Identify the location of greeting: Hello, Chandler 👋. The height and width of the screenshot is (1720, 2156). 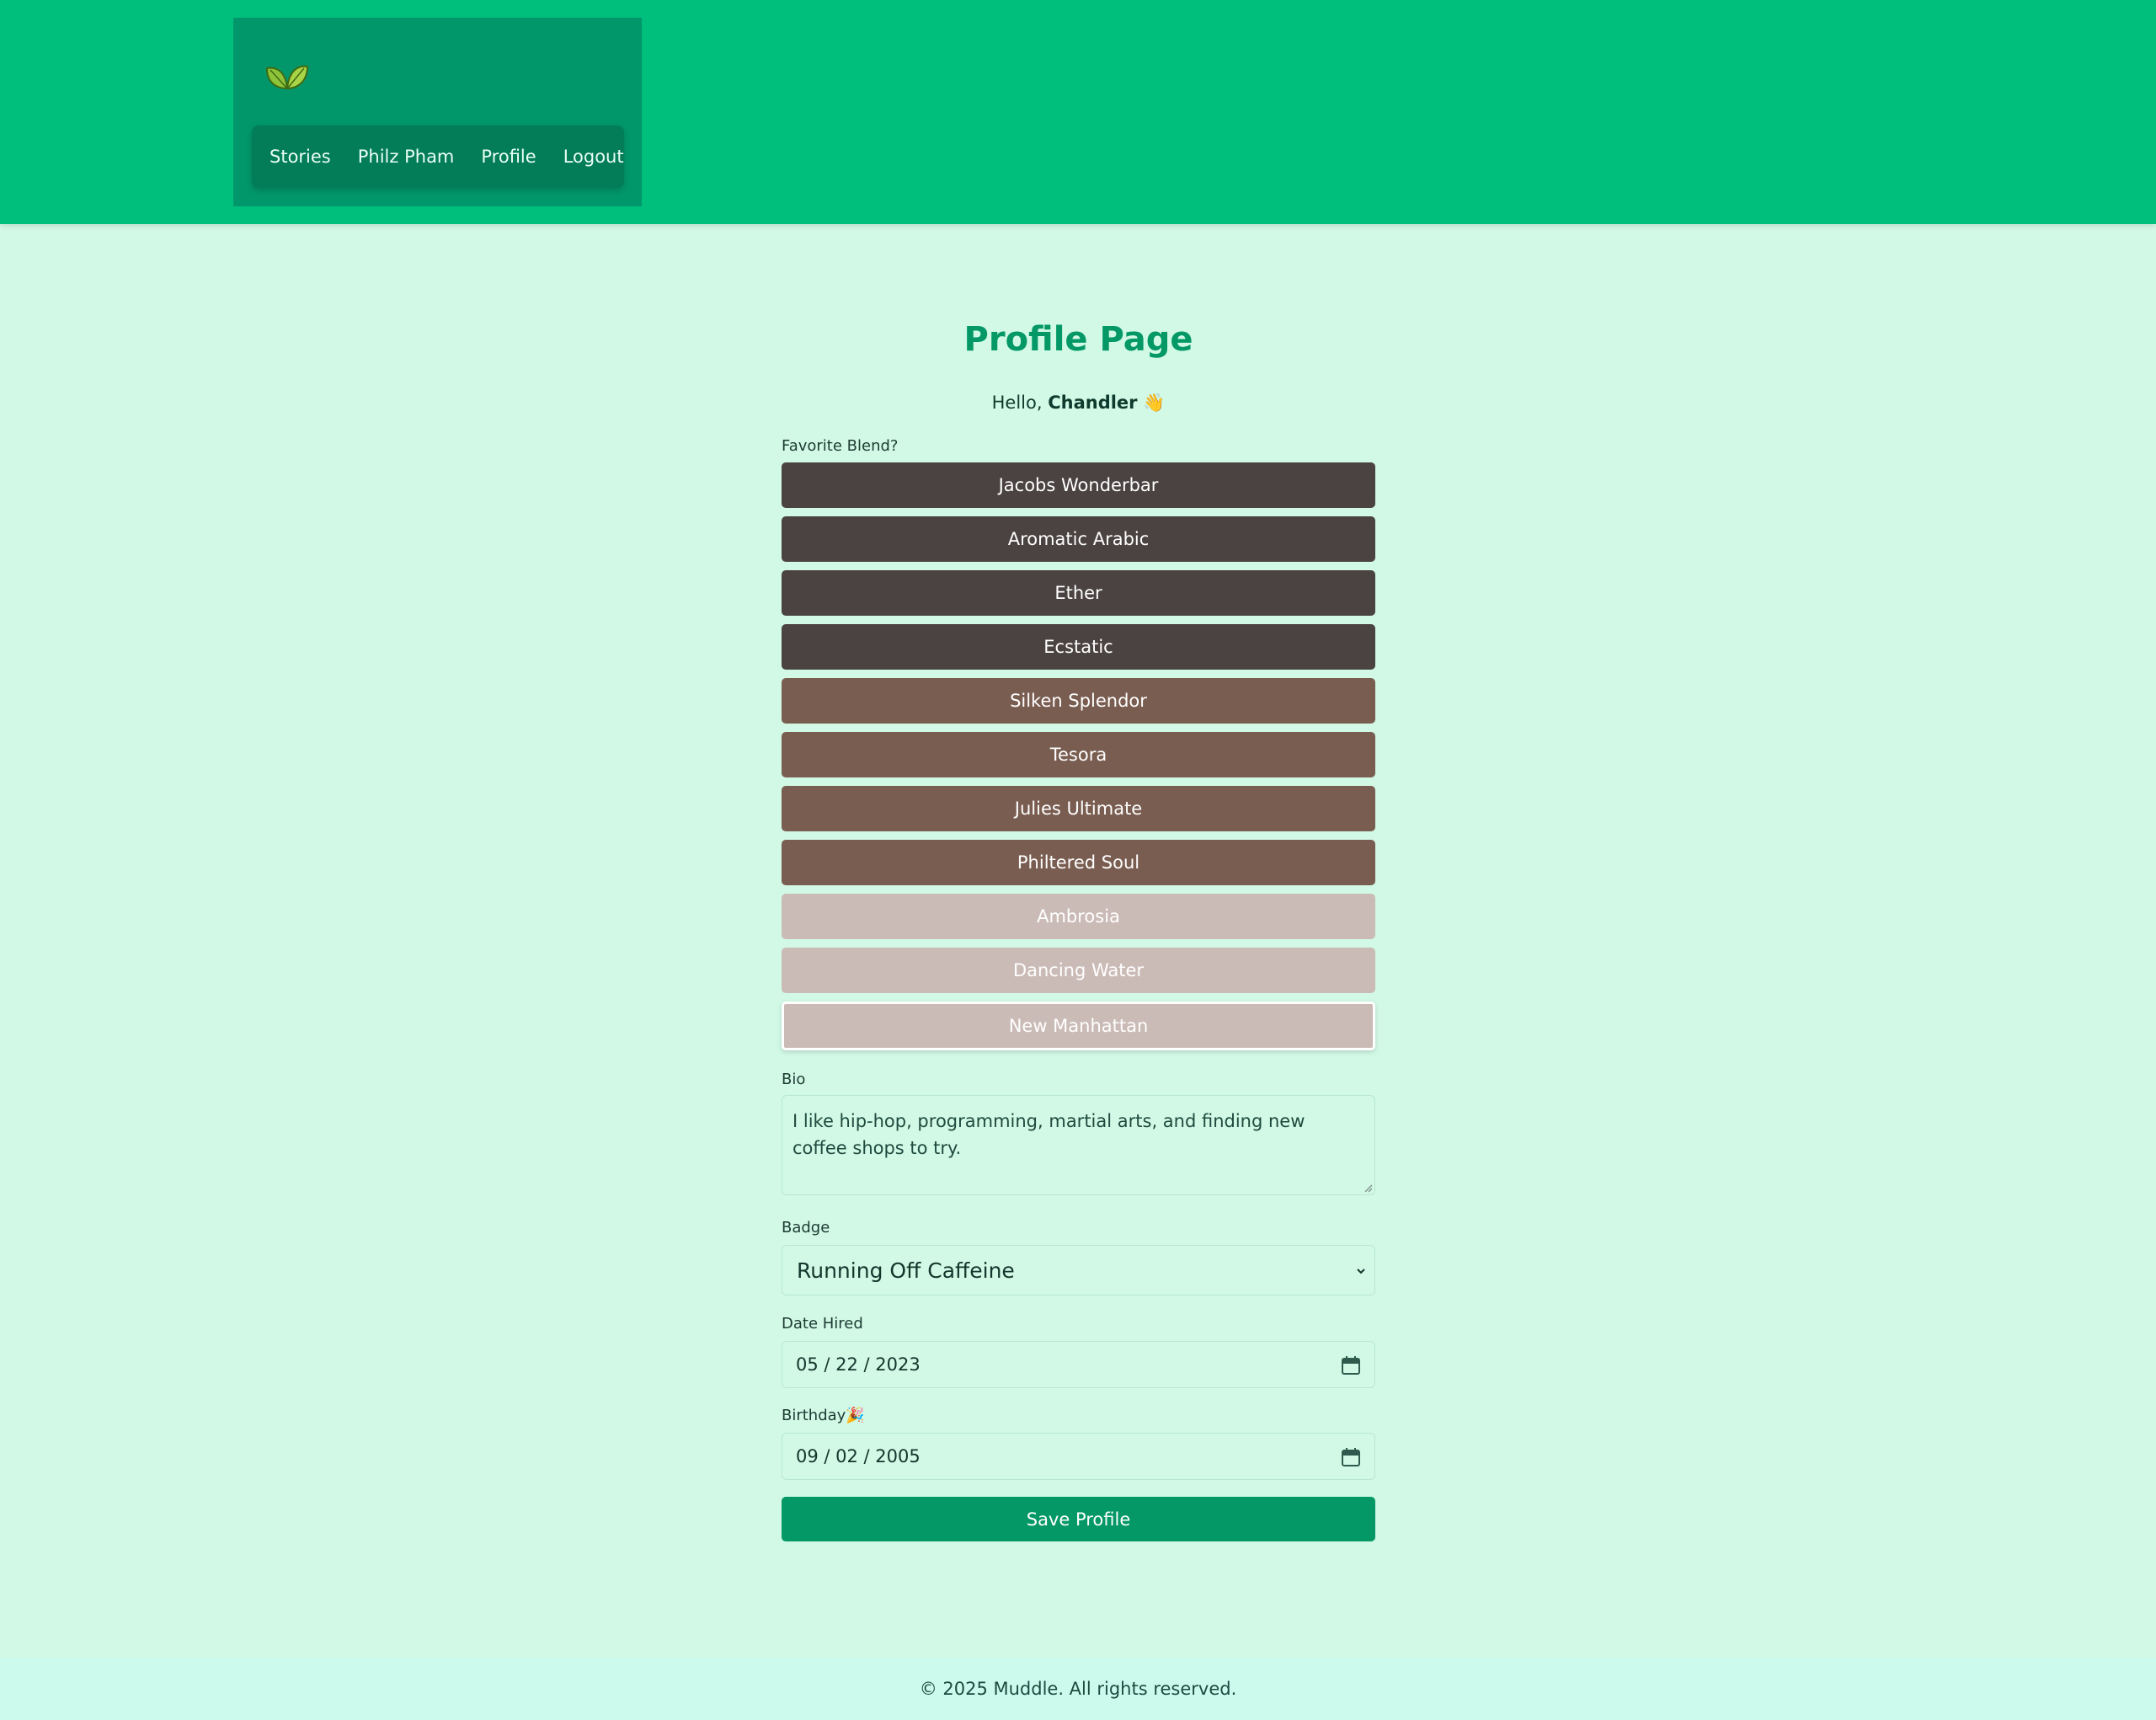
(1078, 403).